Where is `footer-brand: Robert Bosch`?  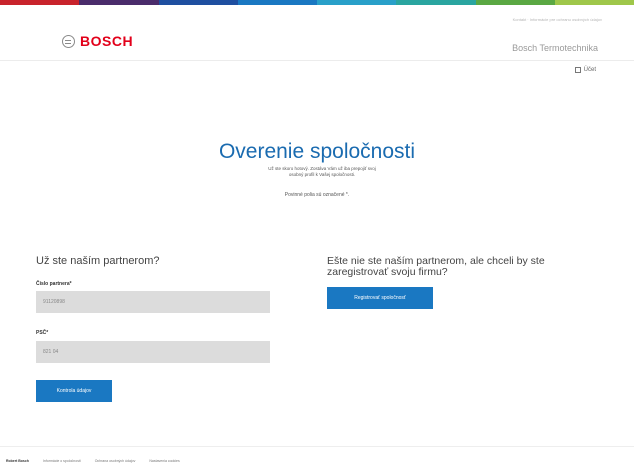 footer-brand: Robert Bosch is located at coordinates (17, 461).